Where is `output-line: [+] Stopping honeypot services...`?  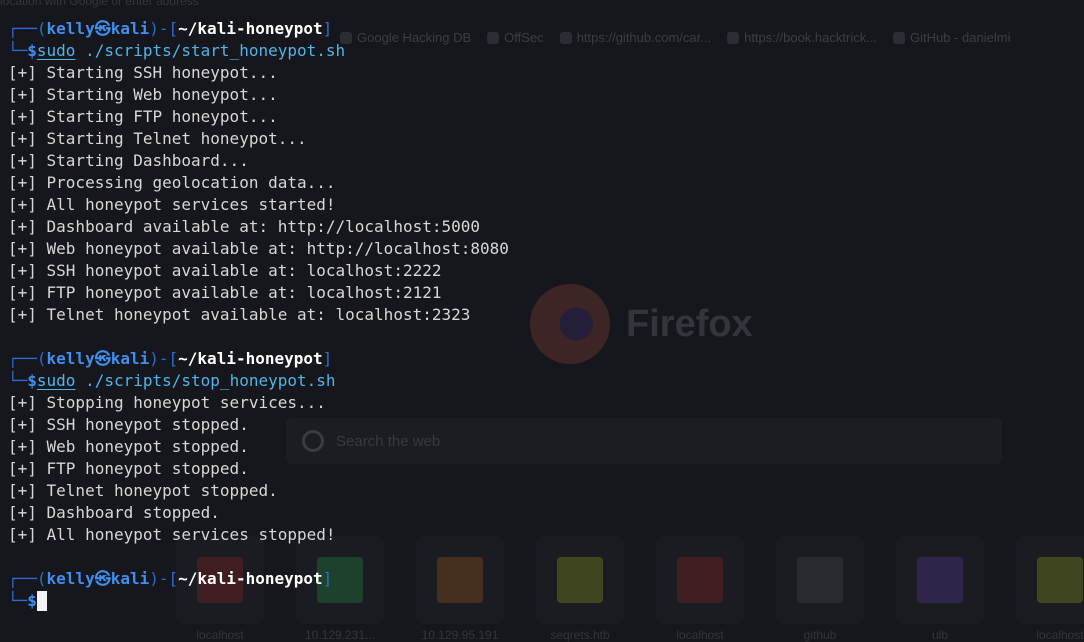
output-line: [+] Stopping honeypot services... is located at coordinates (167, 402).